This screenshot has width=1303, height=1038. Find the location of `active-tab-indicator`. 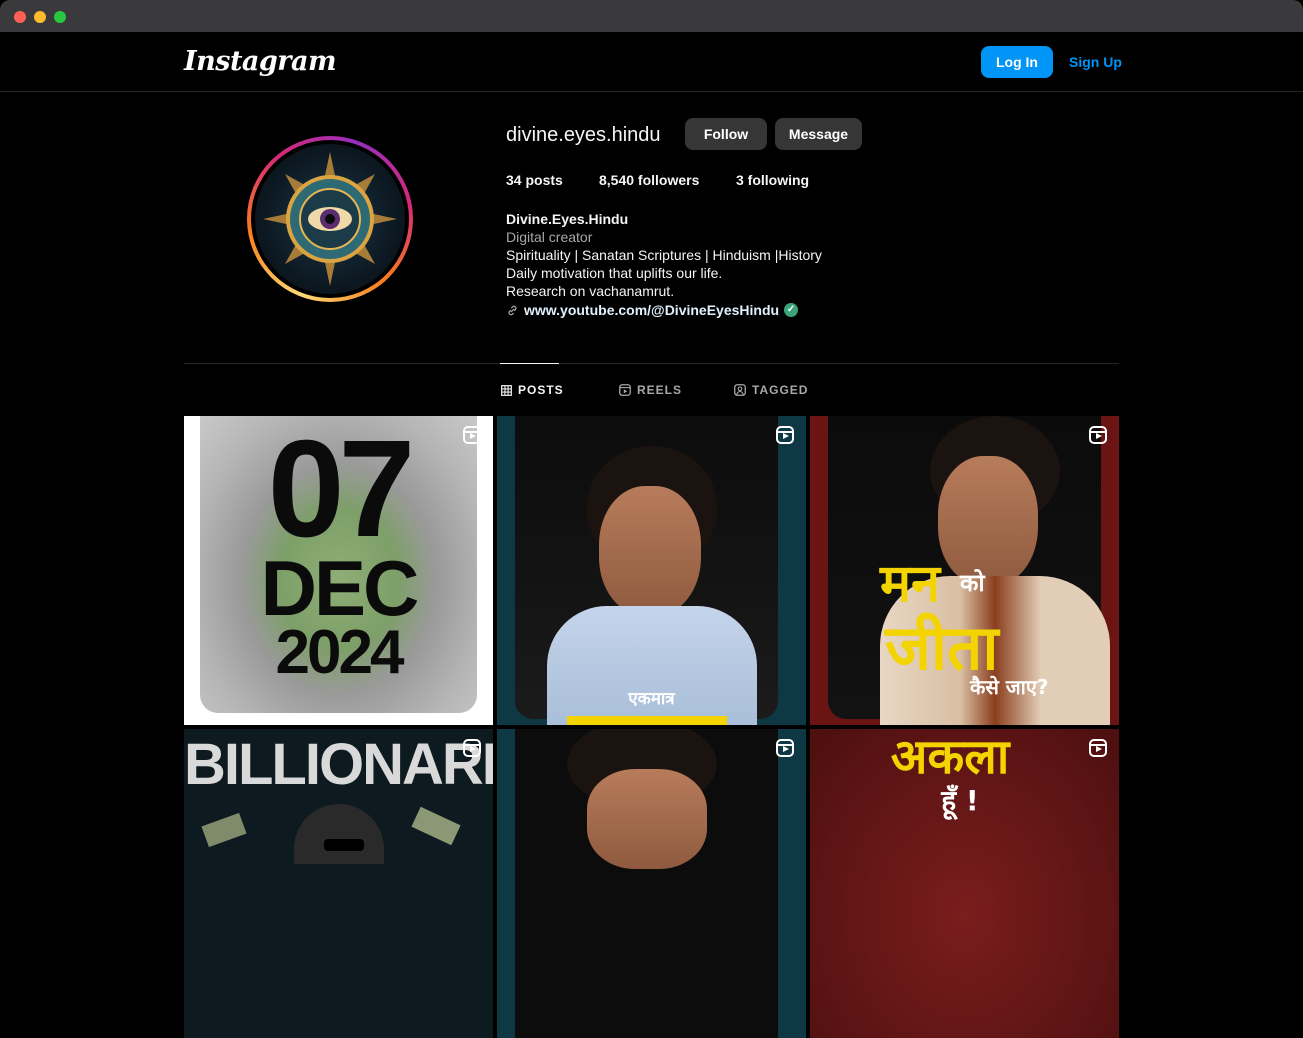

active-tab-indicator is located at coordinates (529, 363).